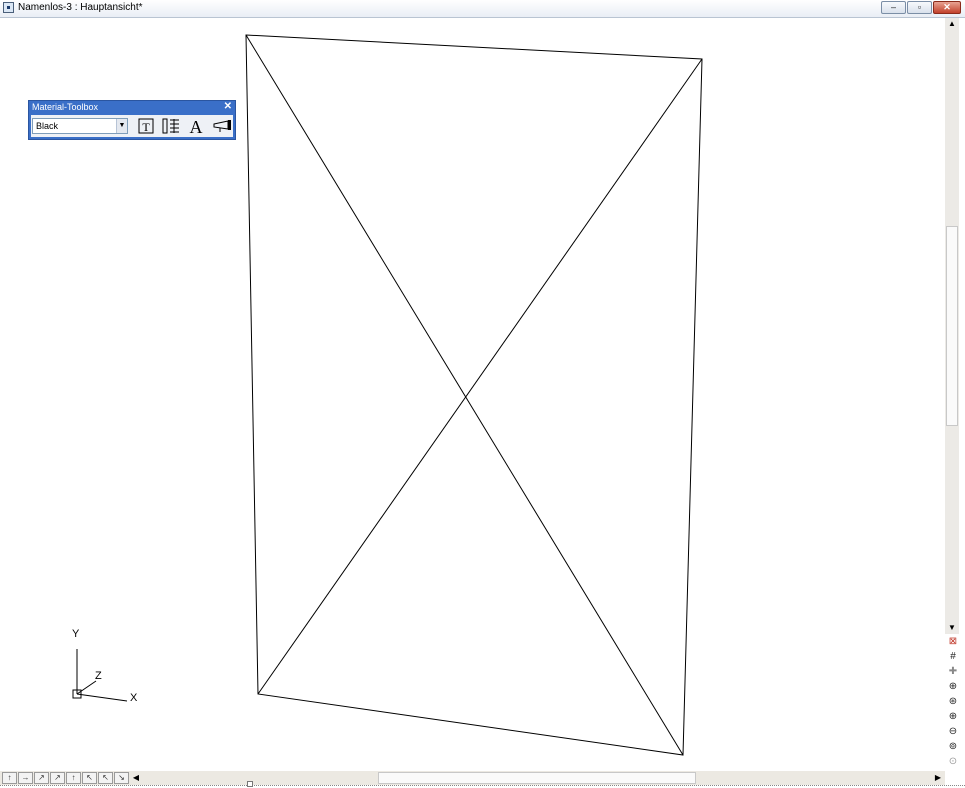 The image size is (965, 788). Describe the element at coordinates (953, 761) in the screenshot. I see `zoom-previous-icon: ⊙` at that location.